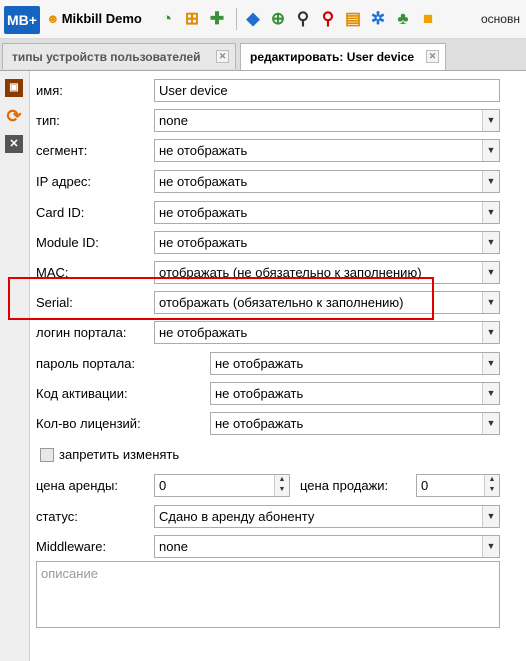  I want to click on middleware-value: none, so click(173, 546).